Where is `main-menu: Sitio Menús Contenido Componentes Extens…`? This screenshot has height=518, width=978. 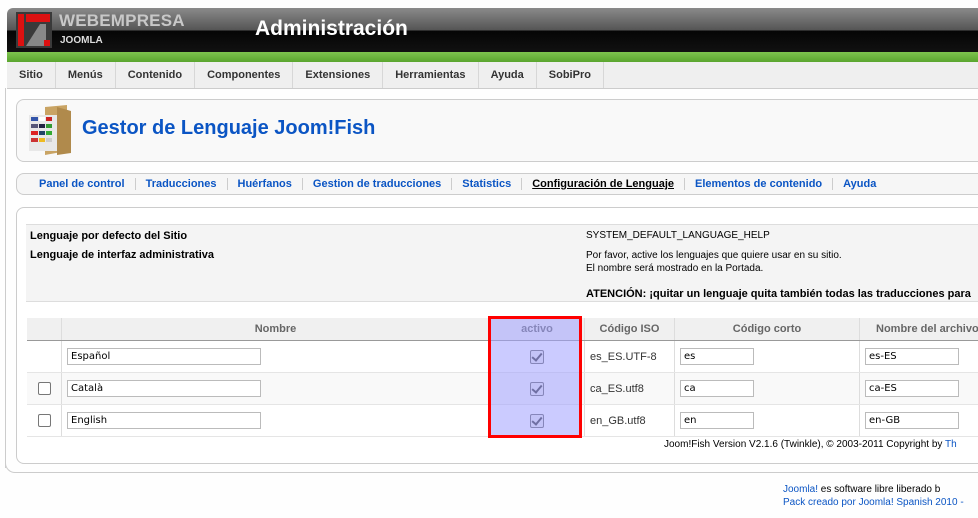
main-menu: Sitio Menús Contenido Componentes Extens… is located at coordinates (492, 75).